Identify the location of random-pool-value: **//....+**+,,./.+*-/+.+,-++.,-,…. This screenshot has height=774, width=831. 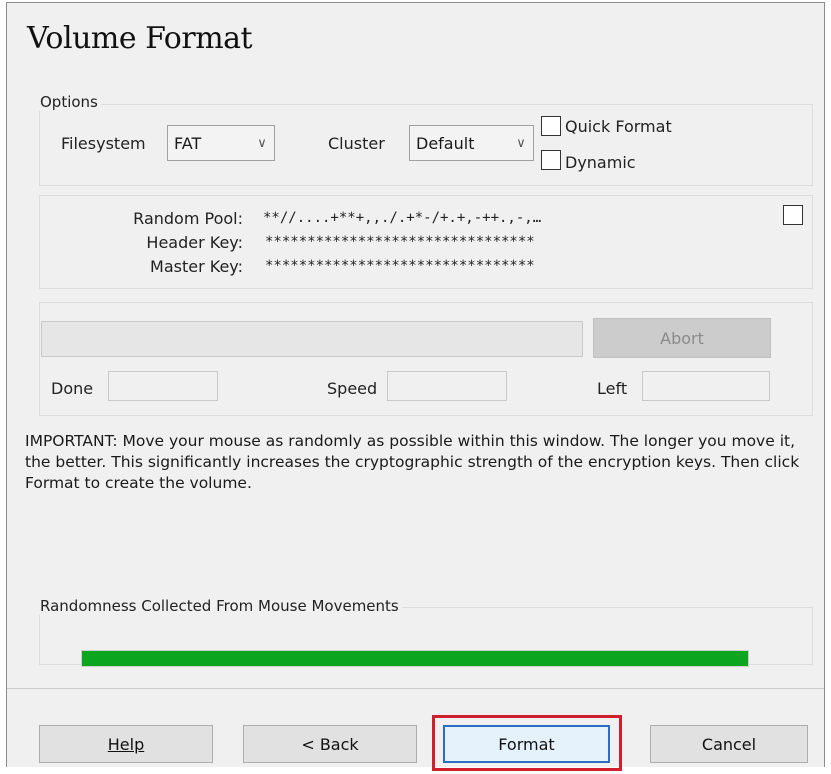
(402, 218).